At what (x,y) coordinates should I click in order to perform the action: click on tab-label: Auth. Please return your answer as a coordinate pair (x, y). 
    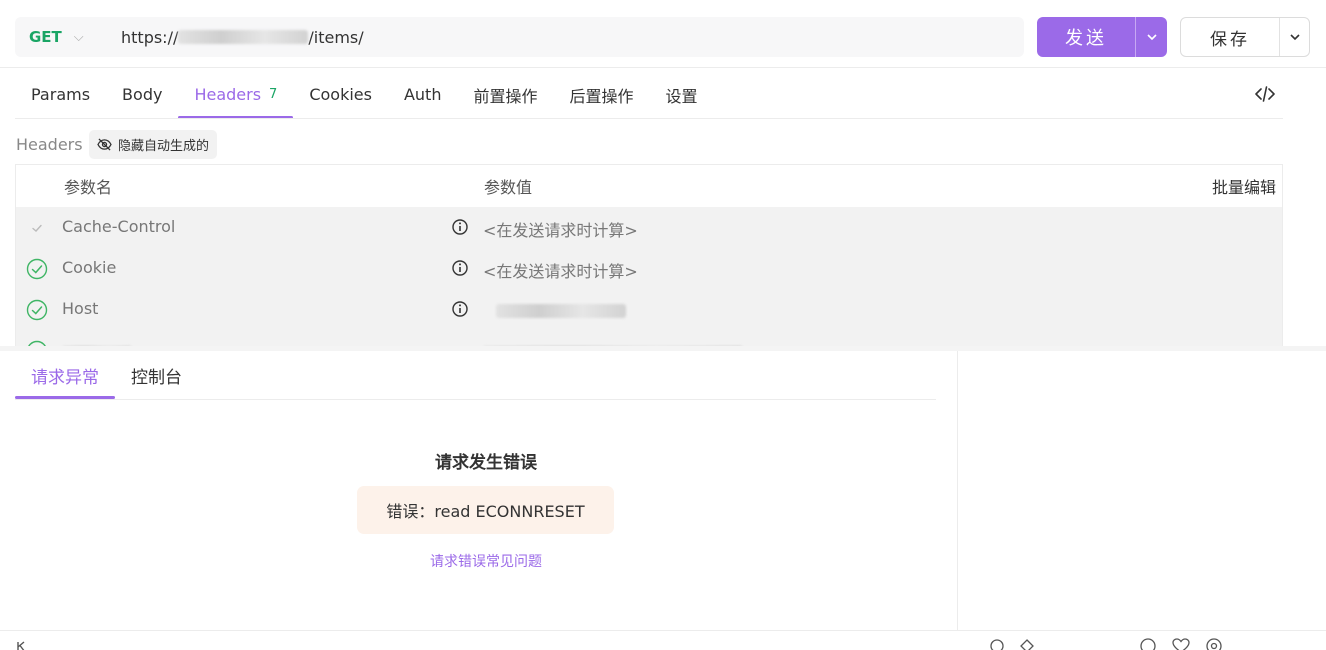
    Looking at the image, I should click on (422, 94).